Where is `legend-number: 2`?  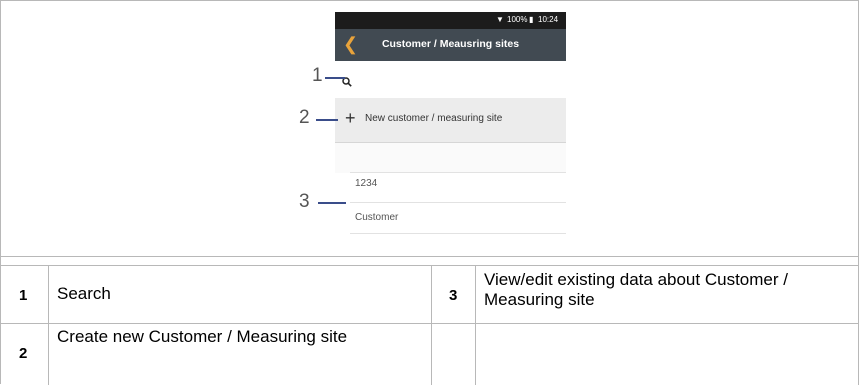 legend-number: 2 is located at coordinates (23, 353).